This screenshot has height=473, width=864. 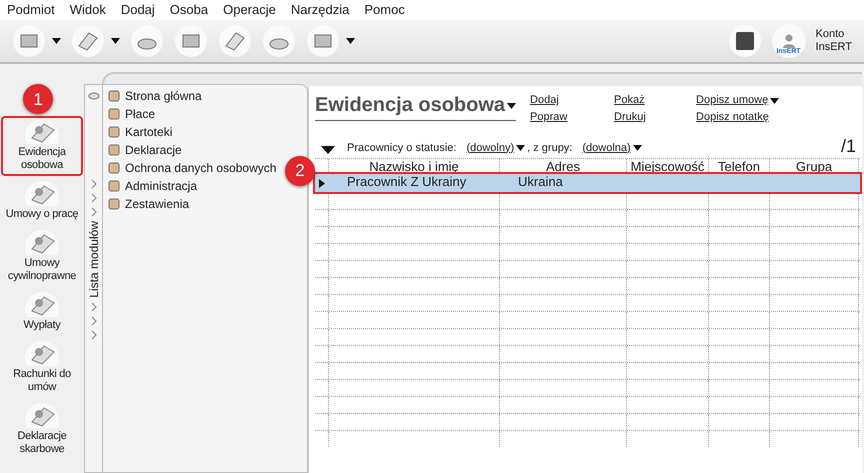 I want to click on menu-item: Narzędzia, so click(x=320, y=10).